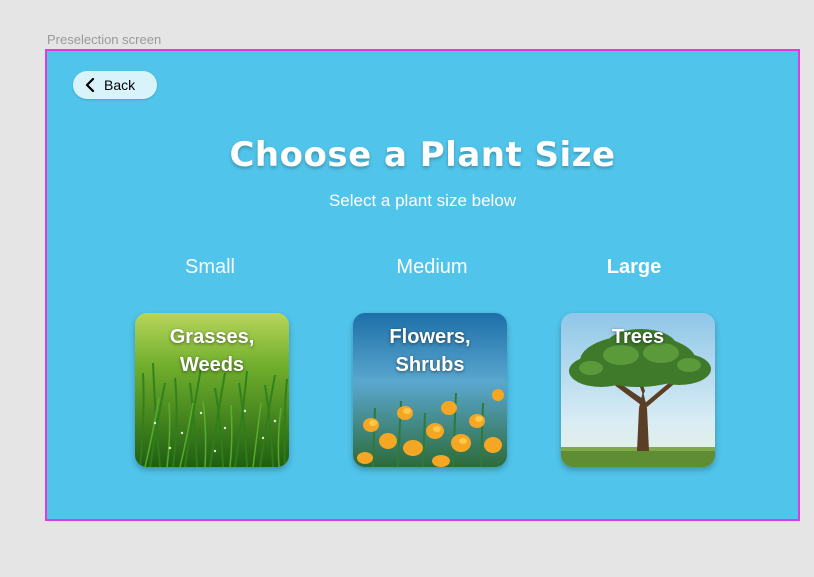 This screenshot has height=577, width=814. I want to click on size-label-small: Small, so click(209, 267).